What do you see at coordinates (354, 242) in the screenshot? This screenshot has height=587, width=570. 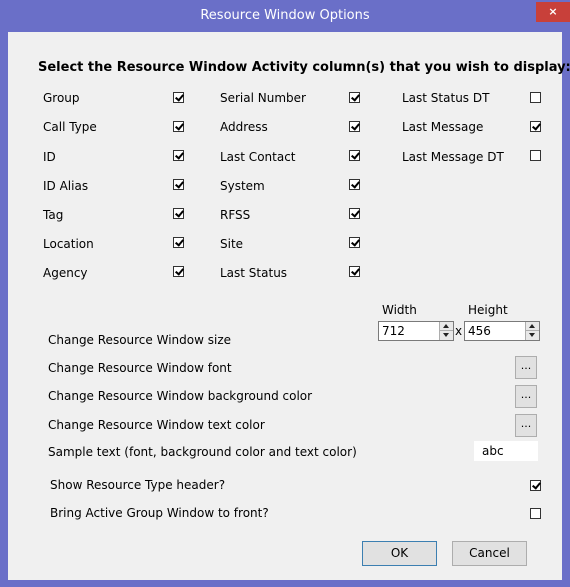 I see `checkbox-site` at bounding box center [354, 242].